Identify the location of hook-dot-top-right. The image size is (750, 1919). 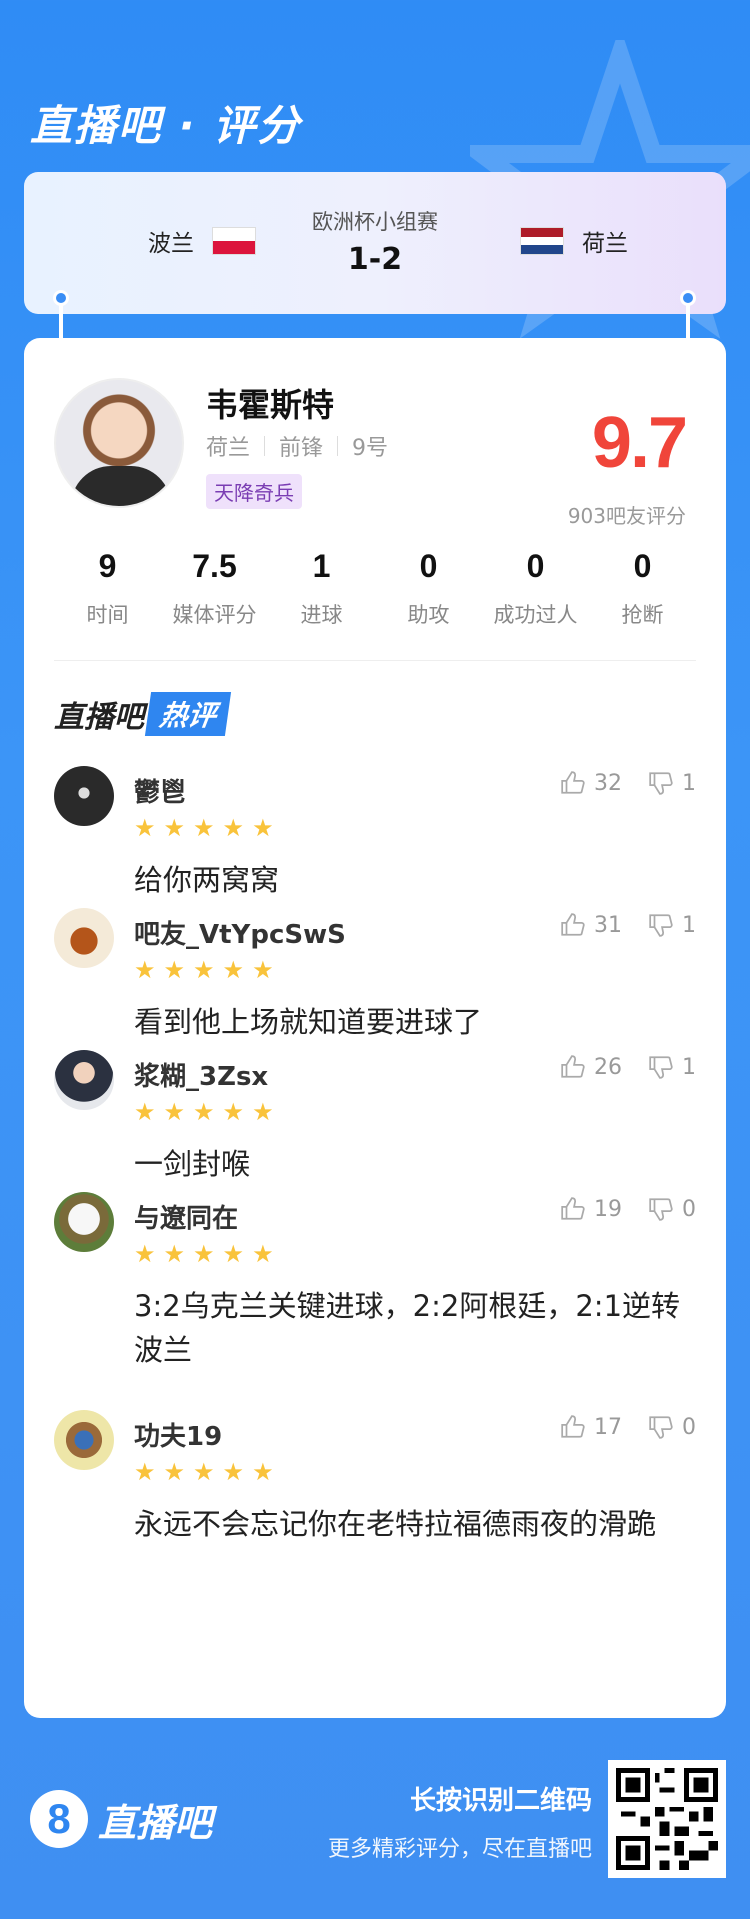
(688, 298).